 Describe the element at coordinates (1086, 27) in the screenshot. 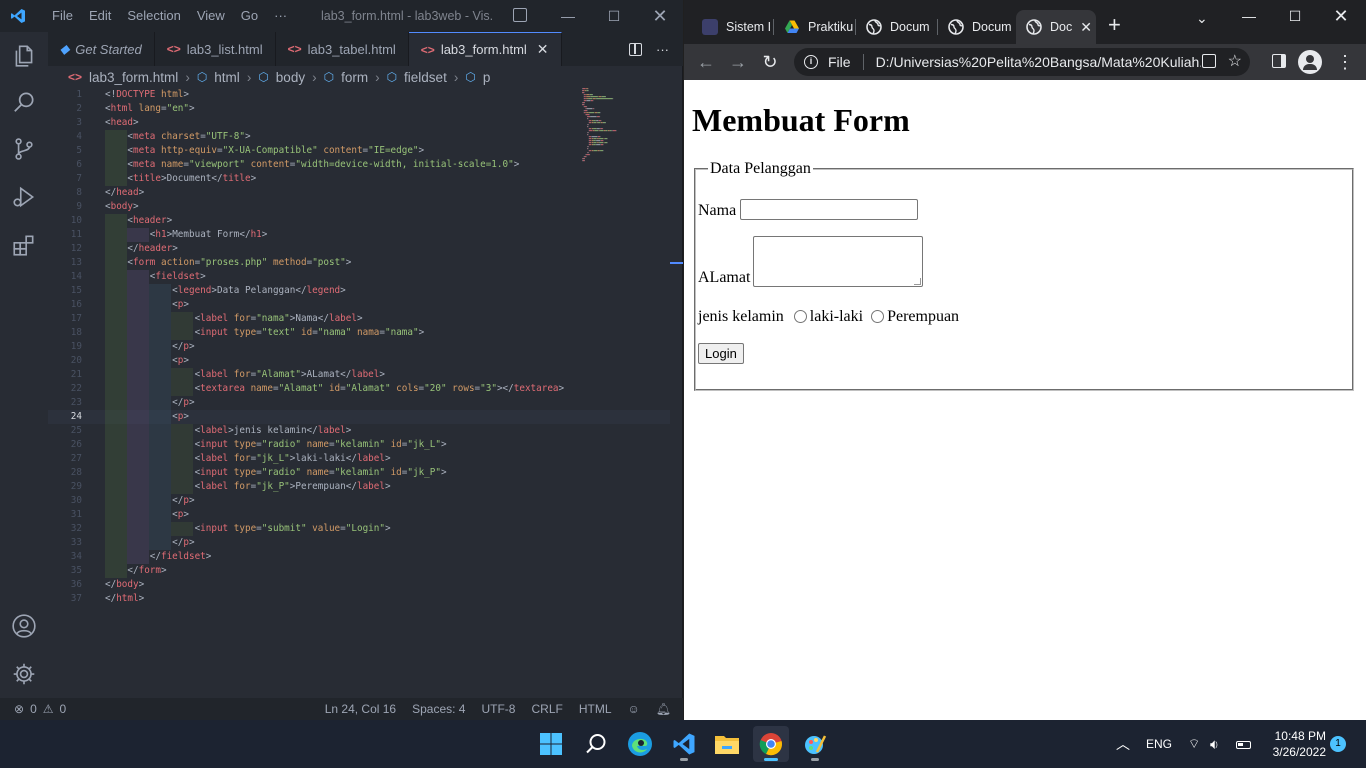

I see `close-tab-icon: ✕` at that location.